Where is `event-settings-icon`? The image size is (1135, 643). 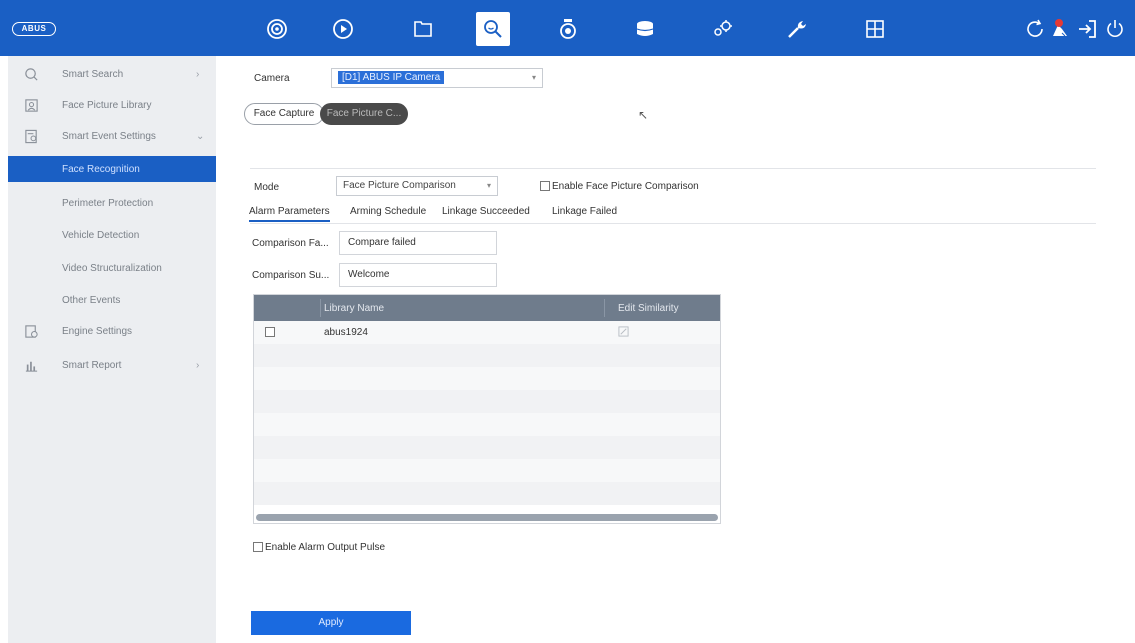 event-settings-icon is located at coordinates (31, 136).